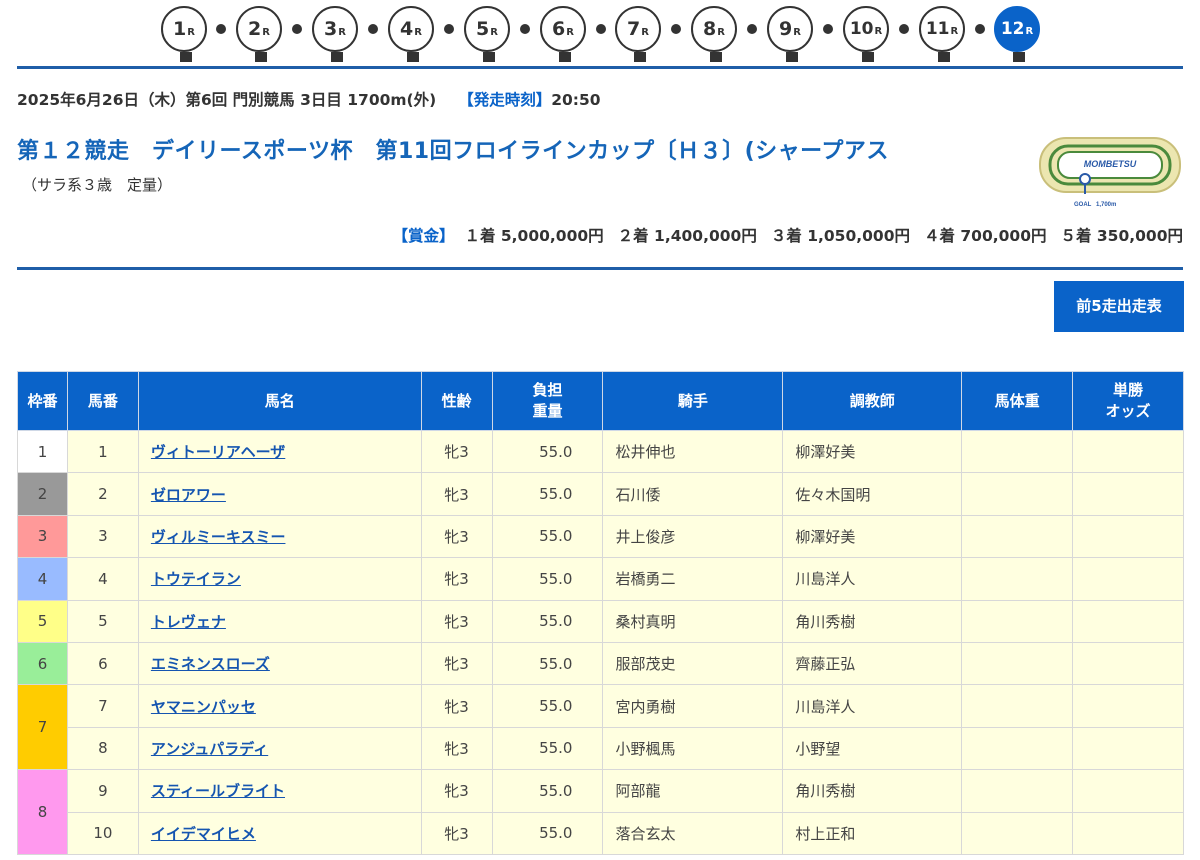 The height and width of the screenshot is (860, 1200). Describe the element at coordinates (1122, 236) in the screenshot. I see `prize-5th: ５着 350,000円` at that location.